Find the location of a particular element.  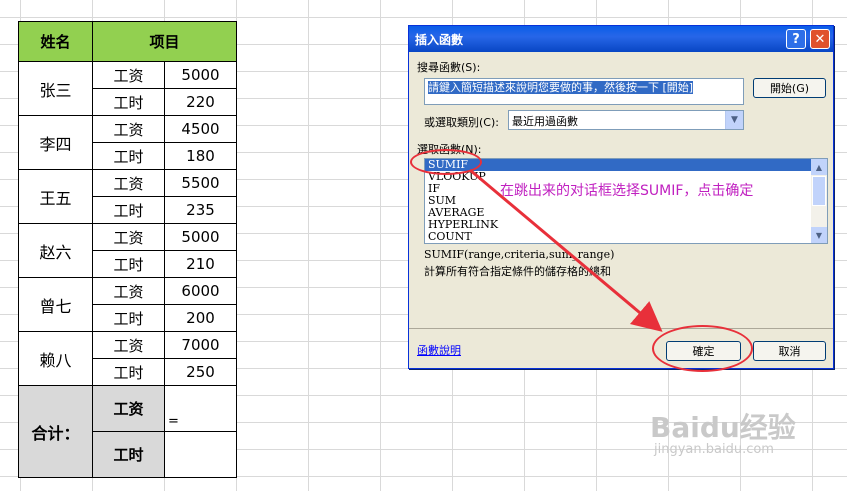

search-input: 請鍵入簡短描述來說明您要做的事，然後按一下 [開始] is located at coordinates (584, 91).